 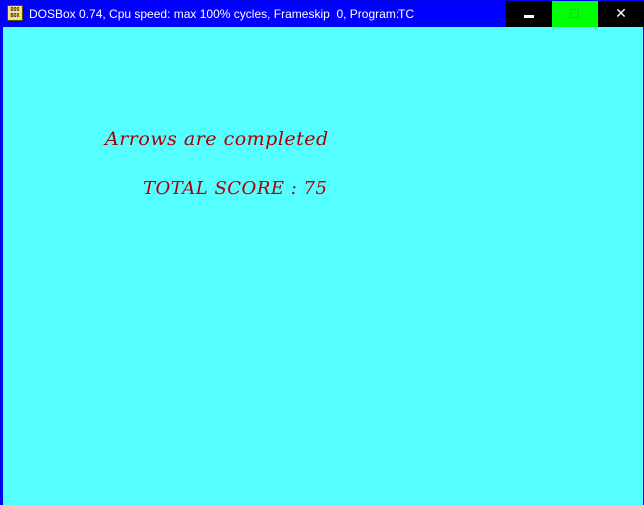 What do you see at coordinates (235, 188) in the screenshot?
I see `total-score-text: TOTAL SCORE : 75` at bounding box center [235, 188].